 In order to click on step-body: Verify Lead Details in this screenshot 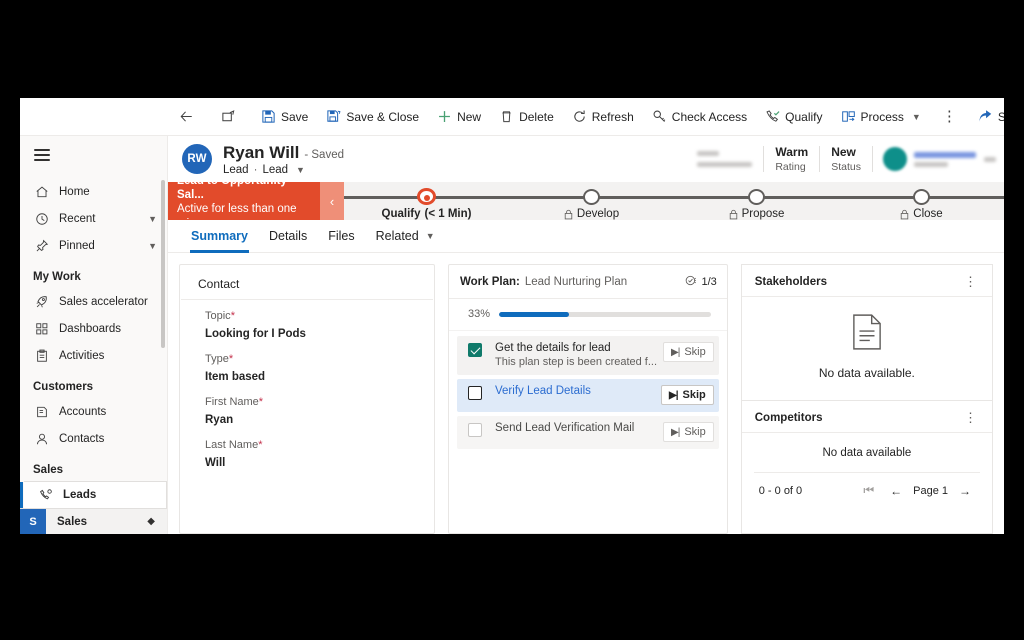, I will do `click(575, 391)`.